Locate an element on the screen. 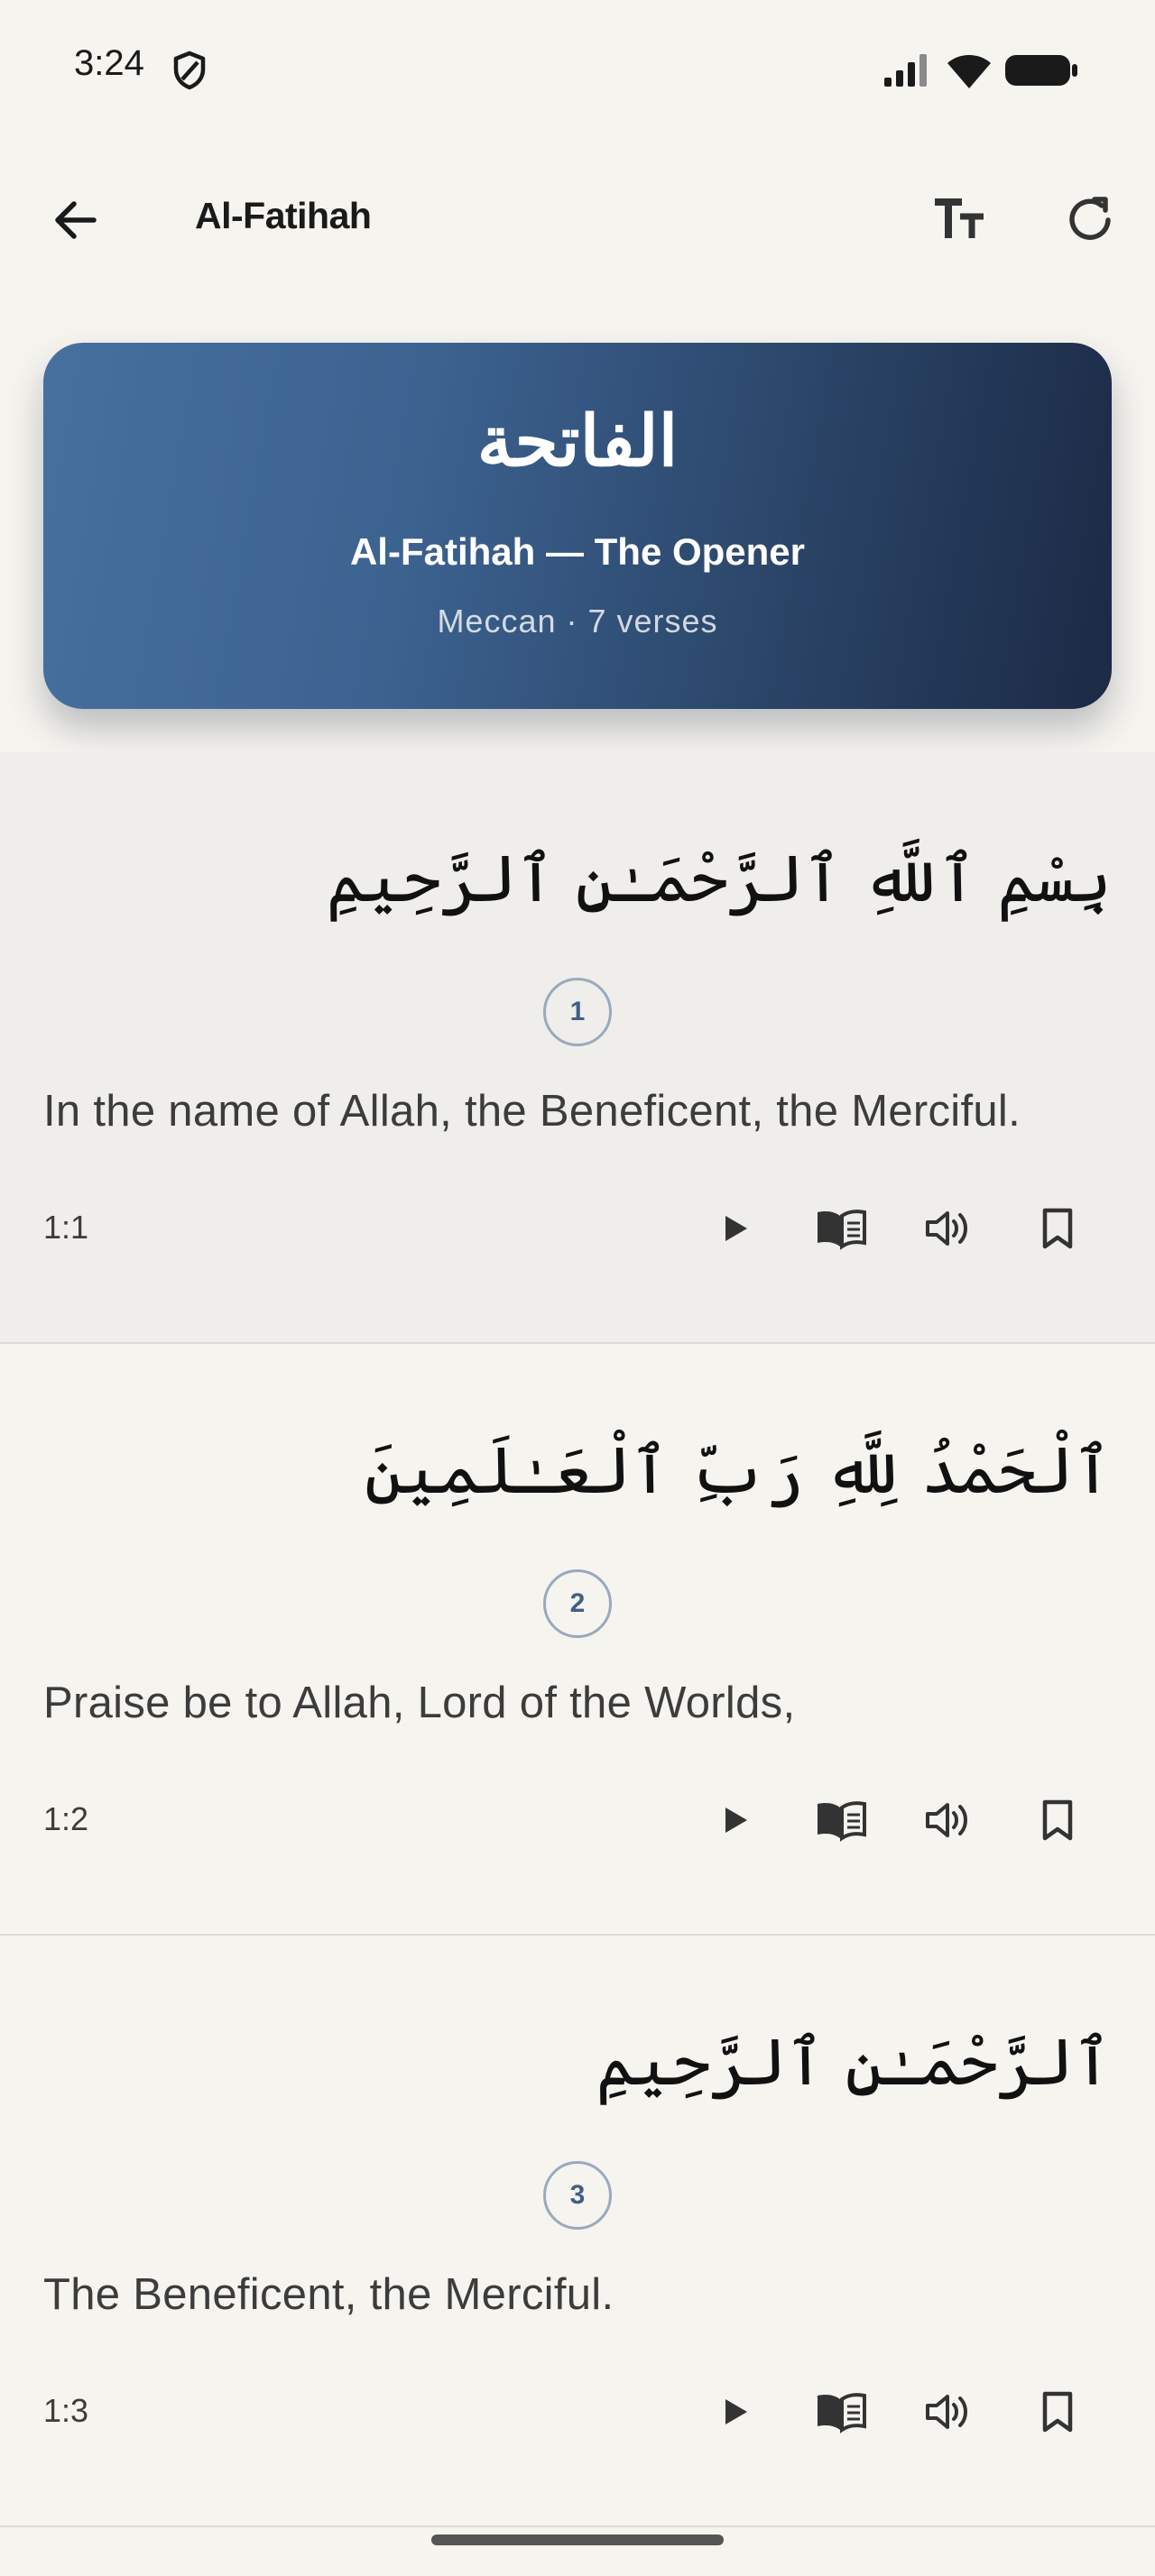 The width and height of the screenshot is (1155, 2576). verse-number-badge: 3 is located at coordinates (577, 2195).